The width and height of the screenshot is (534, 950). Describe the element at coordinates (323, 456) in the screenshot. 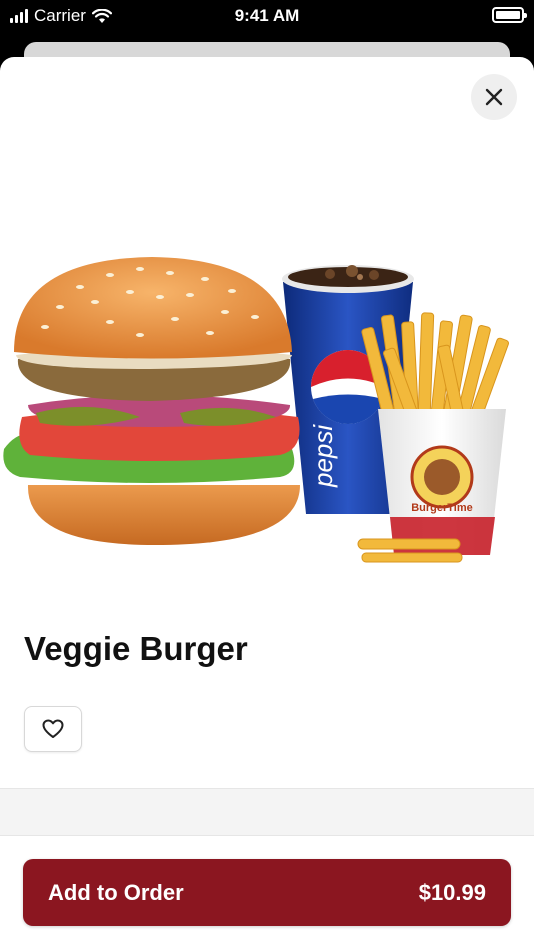

I see `svg-text: pepsi` at that location.